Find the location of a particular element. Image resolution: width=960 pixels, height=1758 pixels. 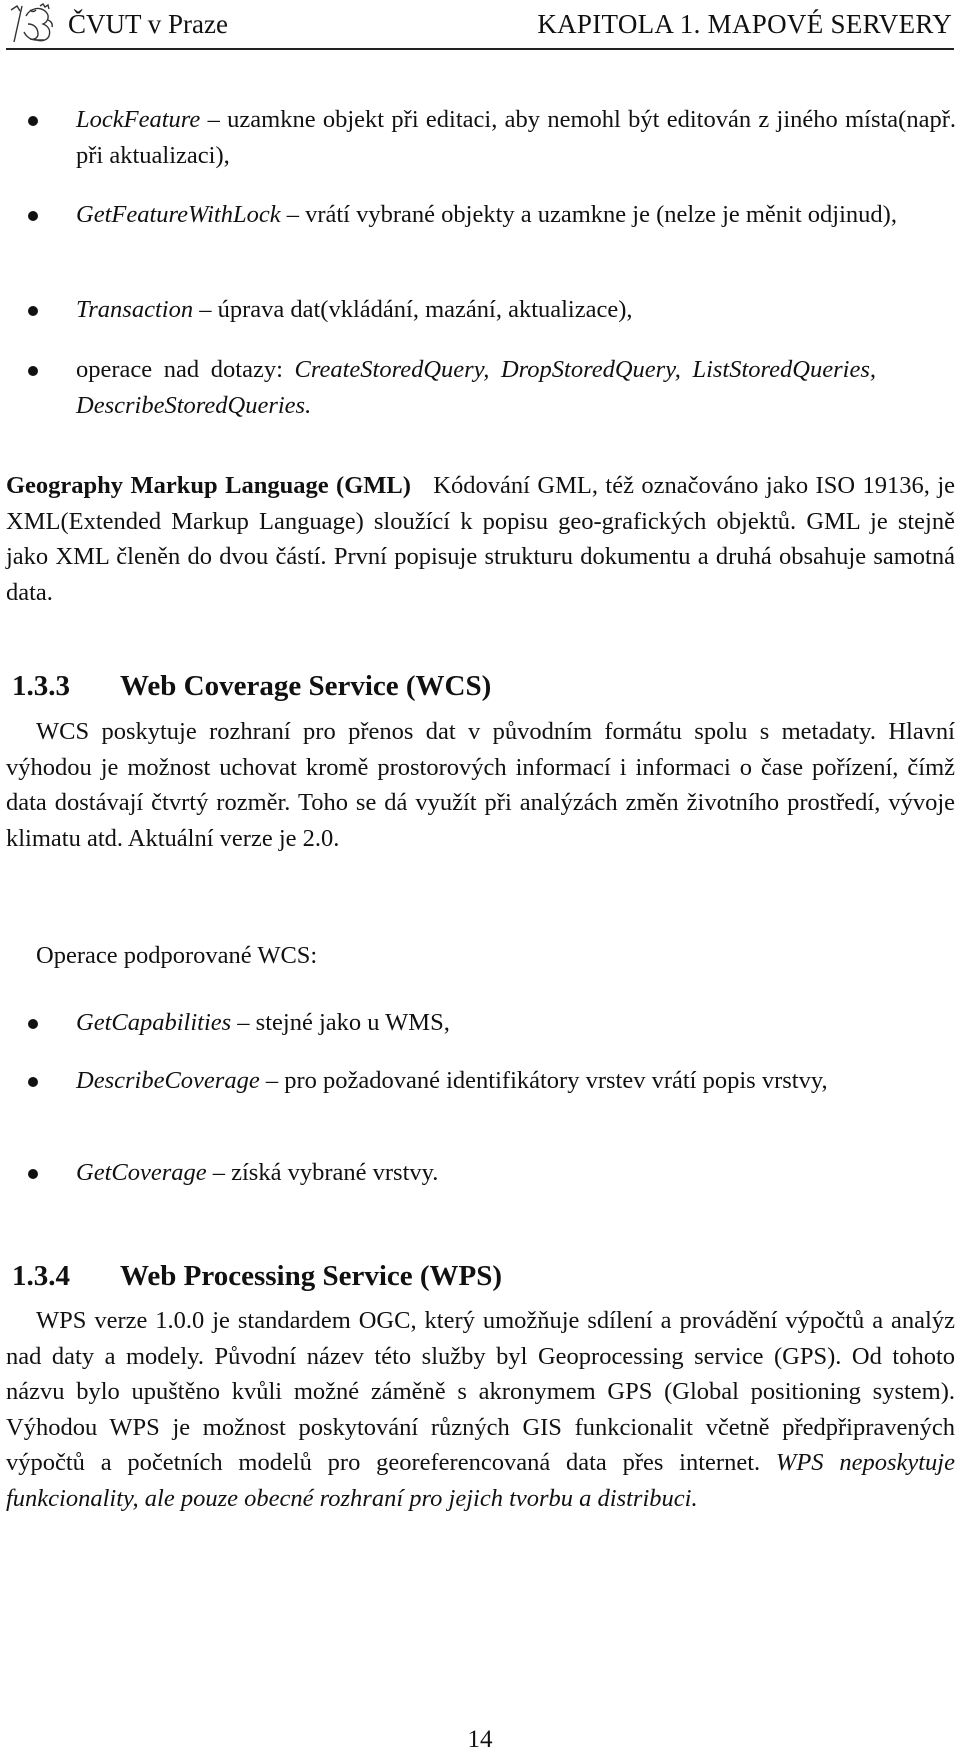

operation-name: GetFeatureWithLock is located at coordinates (178, 214).